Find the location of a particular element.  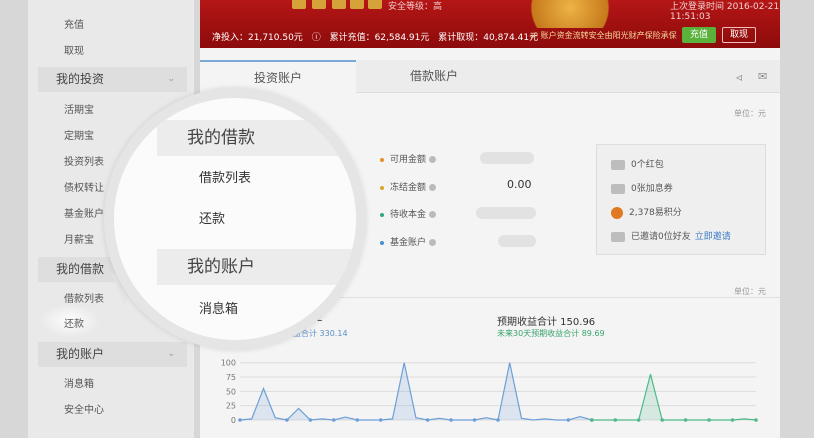

fund-pending-label: 待收本金 is located at coordinates (408, 215).